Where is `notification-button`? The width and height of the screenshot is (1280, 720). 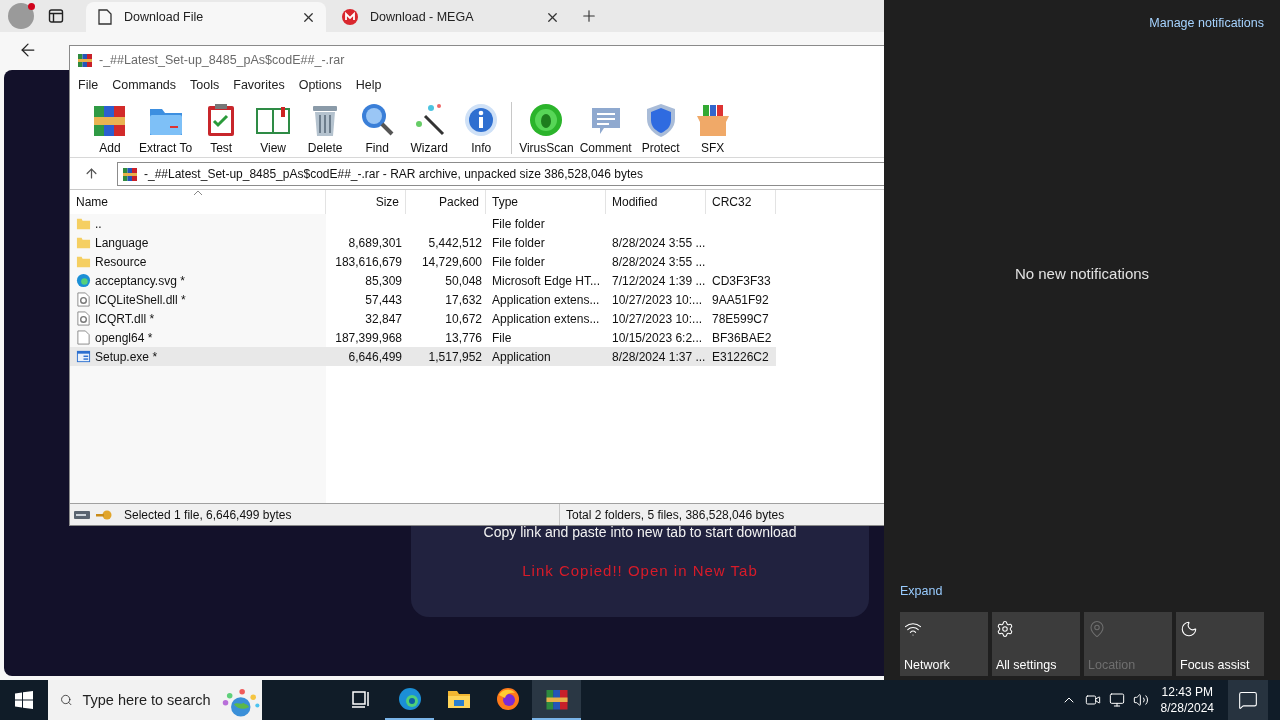 notification-button is located at coordinates (1248, 700).